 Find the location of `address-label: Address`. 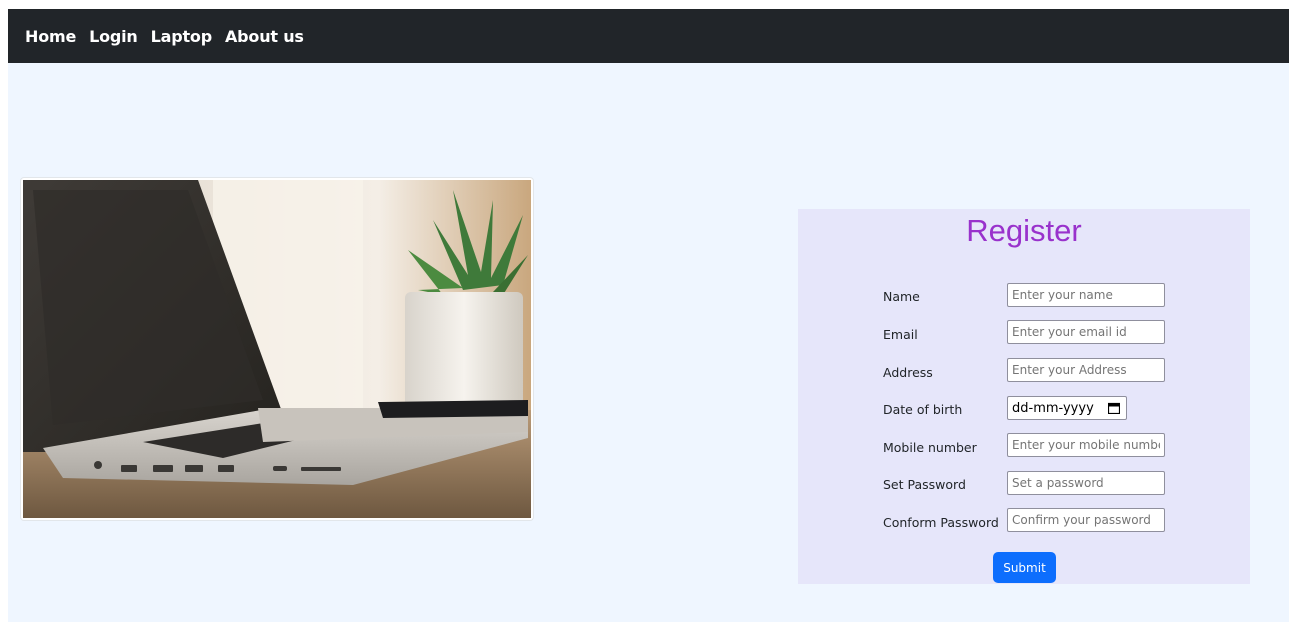

address-label: Address is located at coordinates (908, 372).